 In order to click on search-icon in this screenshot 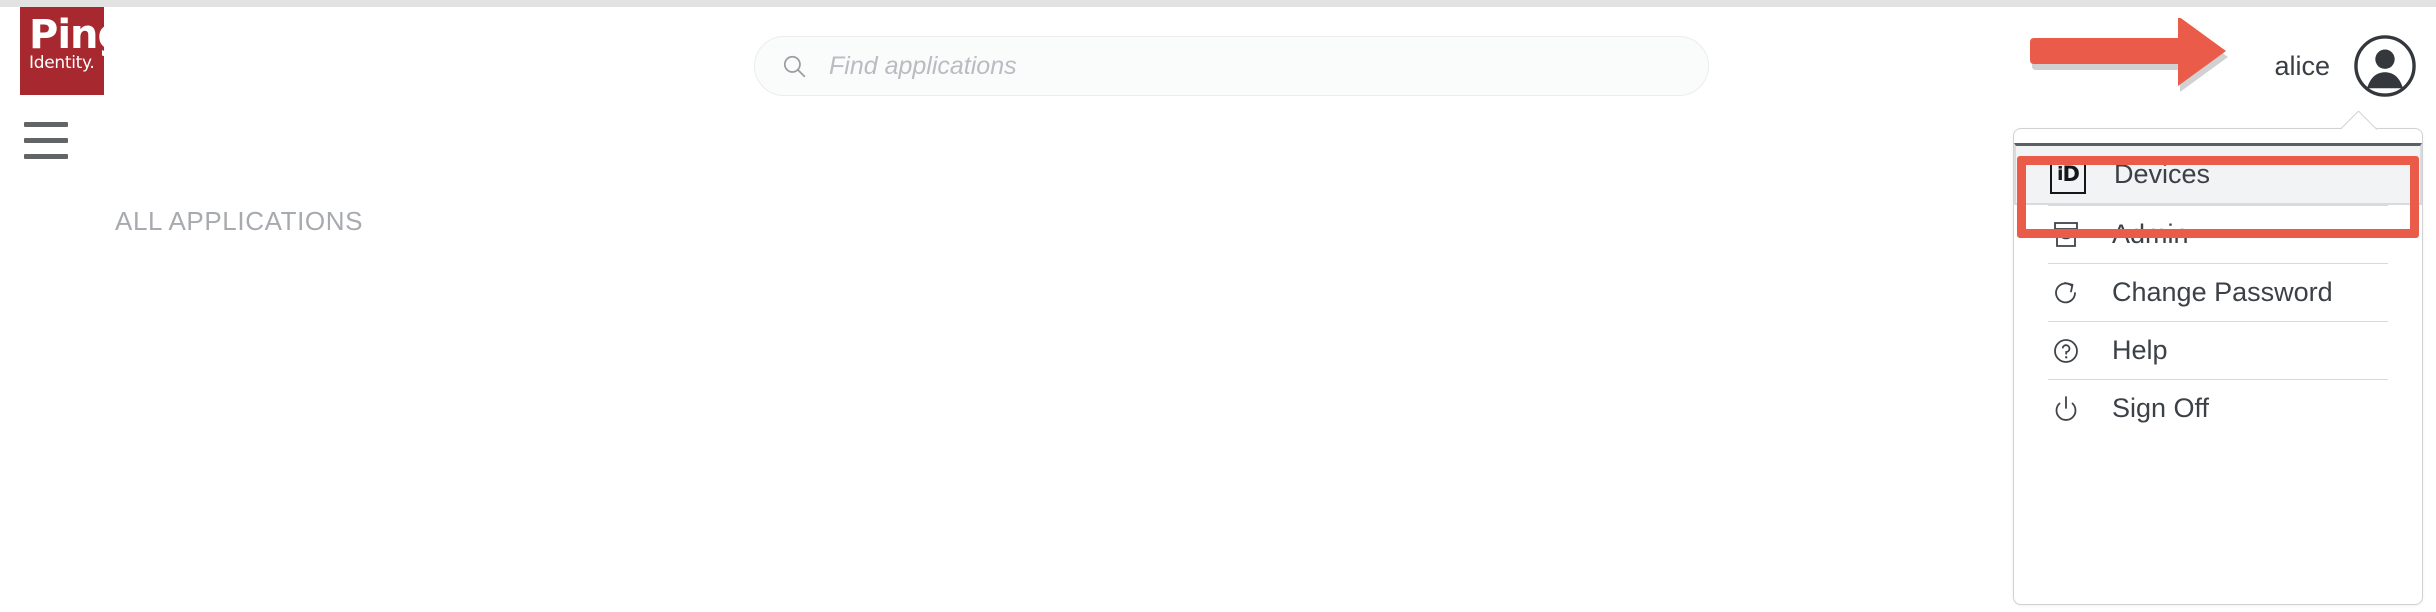, I will do `click(794, 66)`.